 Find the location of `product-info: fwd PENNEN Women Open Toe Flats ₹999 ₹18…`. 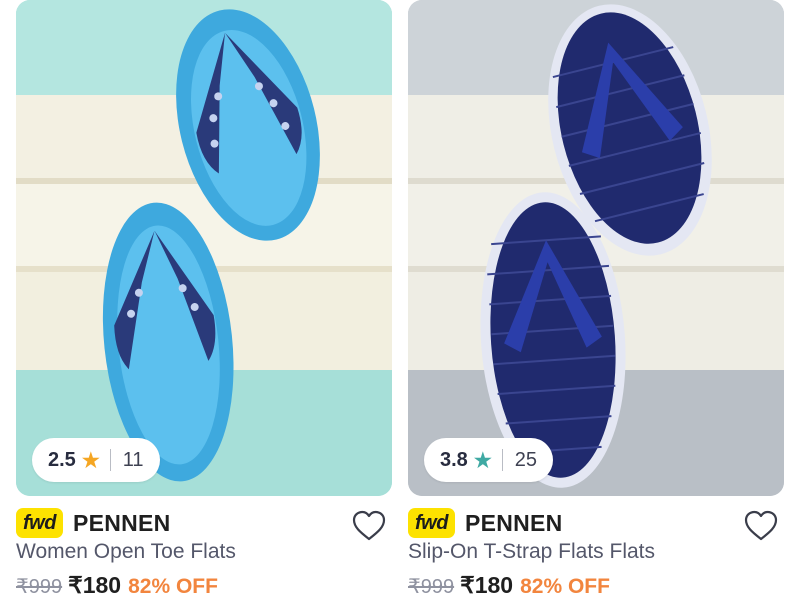

product-info: fwd PENNEN Women Open Toe Flats ₹999 ₹18… is located at coordinates (204, 556).